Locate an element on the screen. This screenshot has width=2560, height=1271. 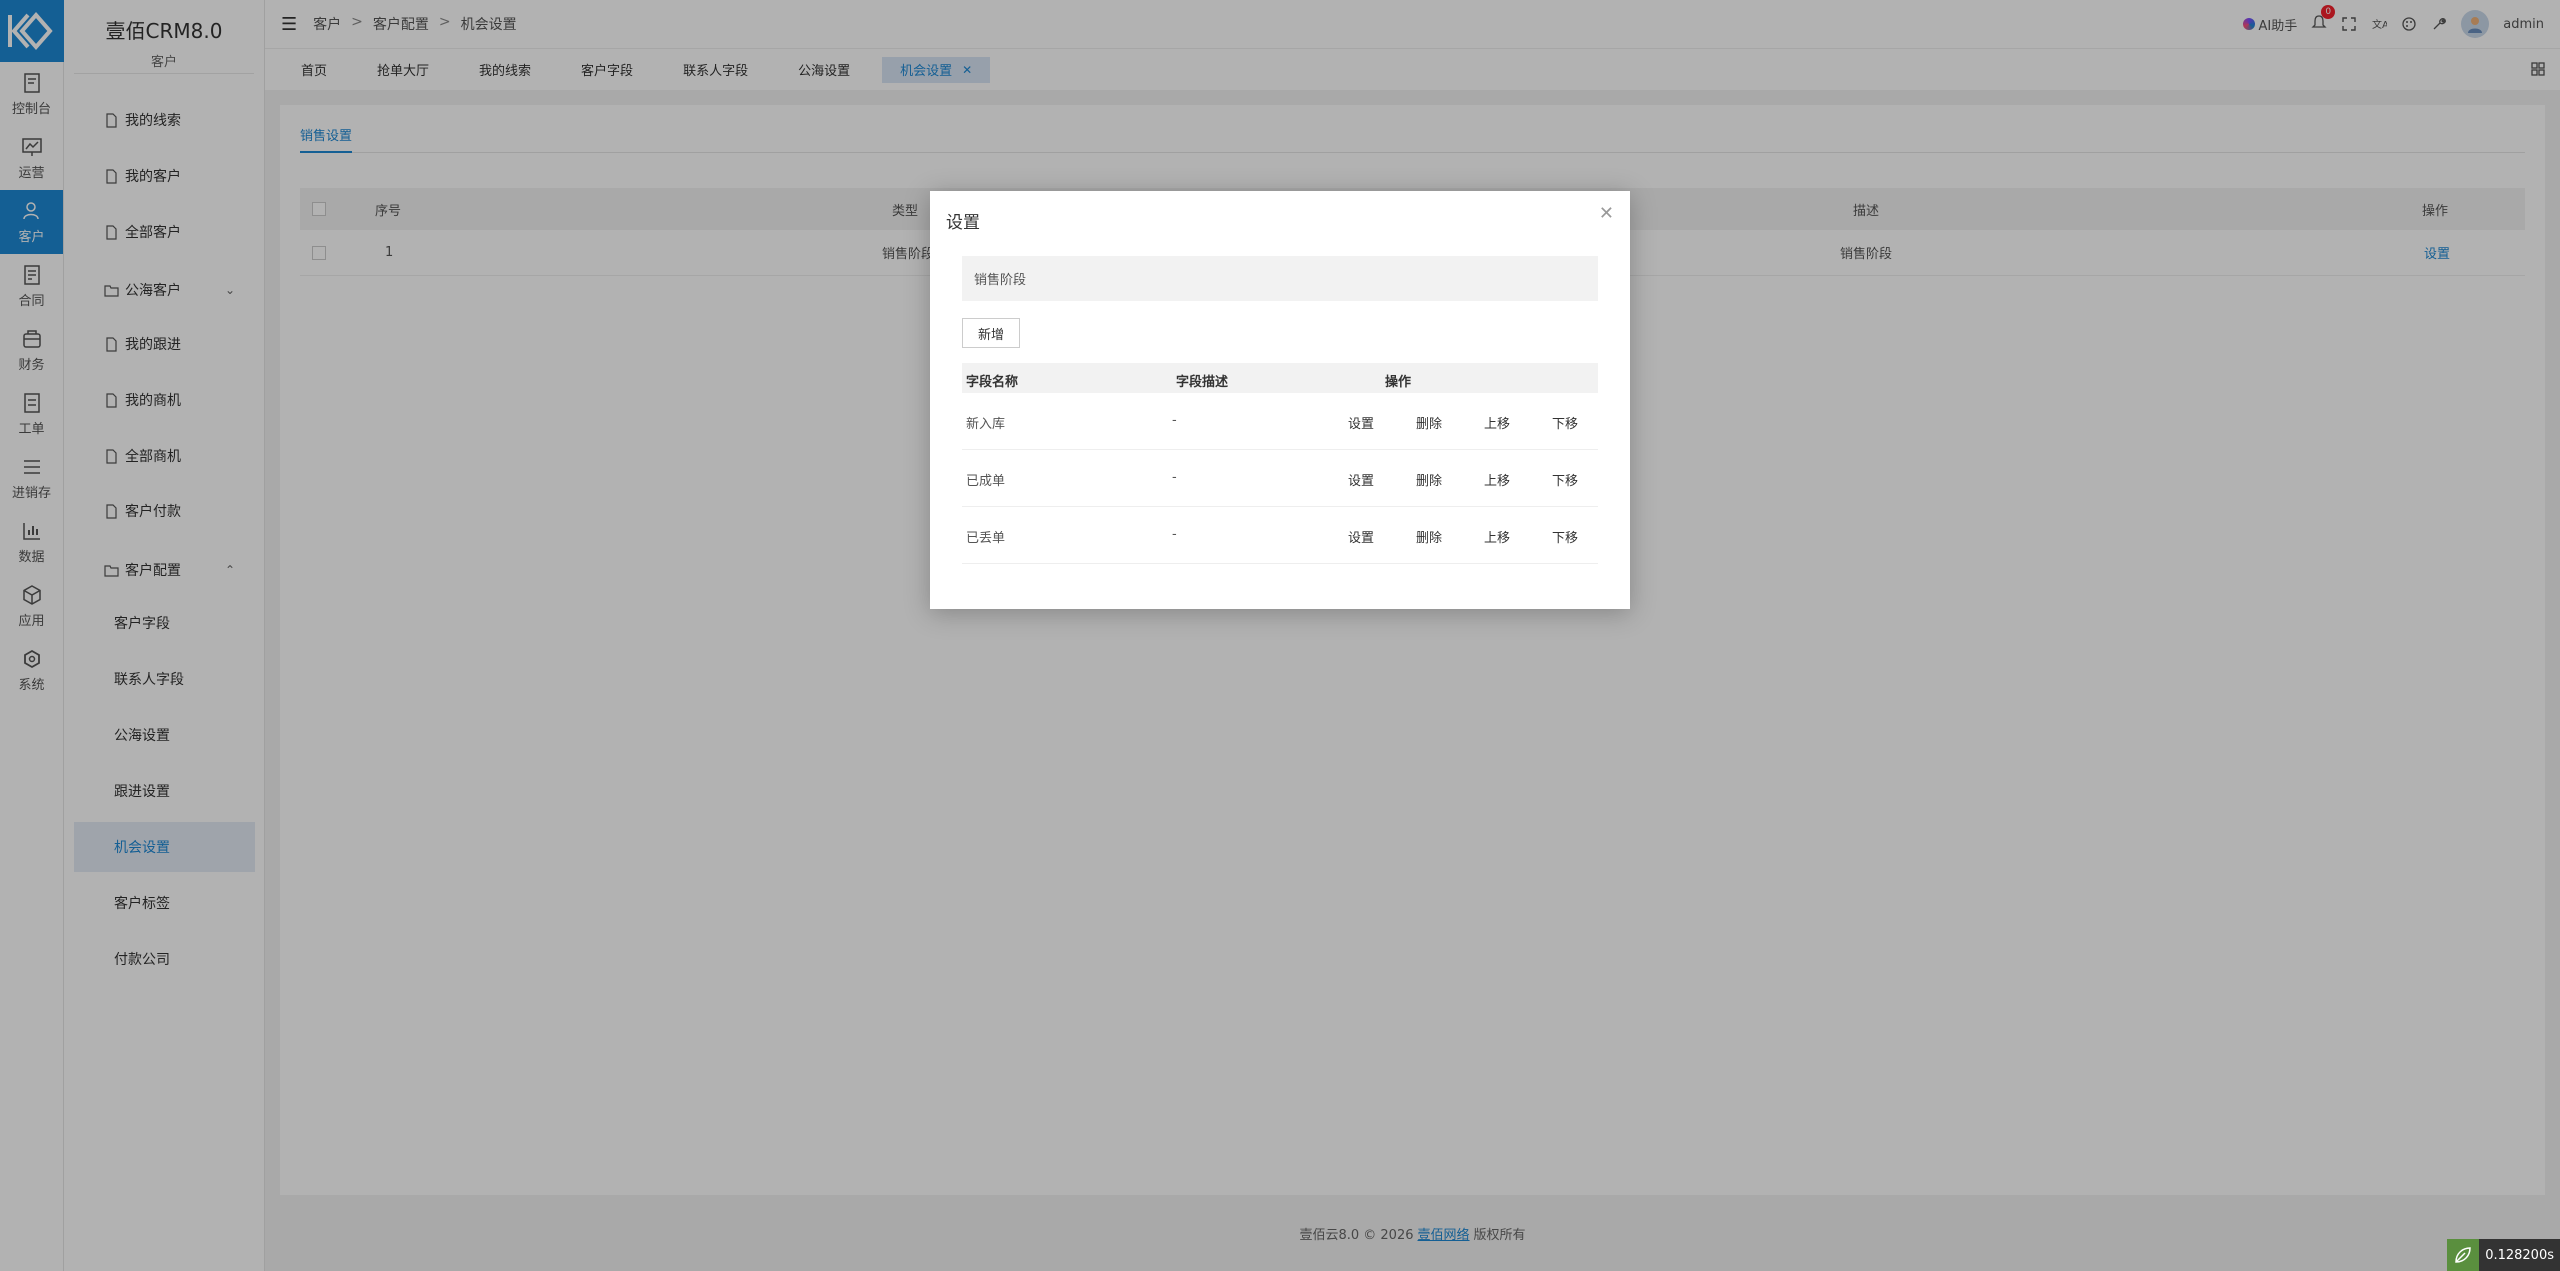
column-header-name: 字段名称 is located at coordinates (992, 382).